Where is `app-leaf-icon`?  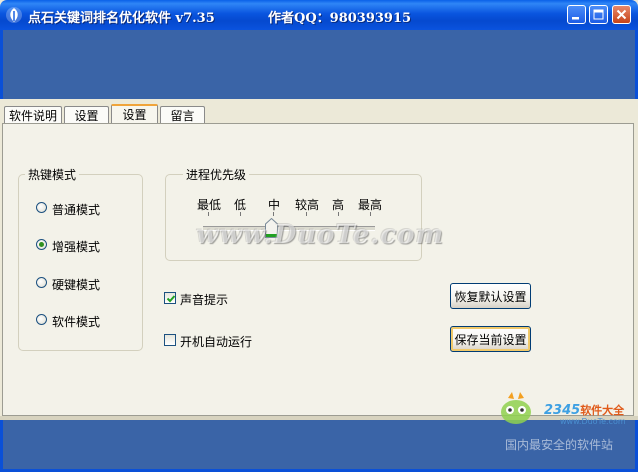
app-leaf-icon is located at coordinates (14, 15).